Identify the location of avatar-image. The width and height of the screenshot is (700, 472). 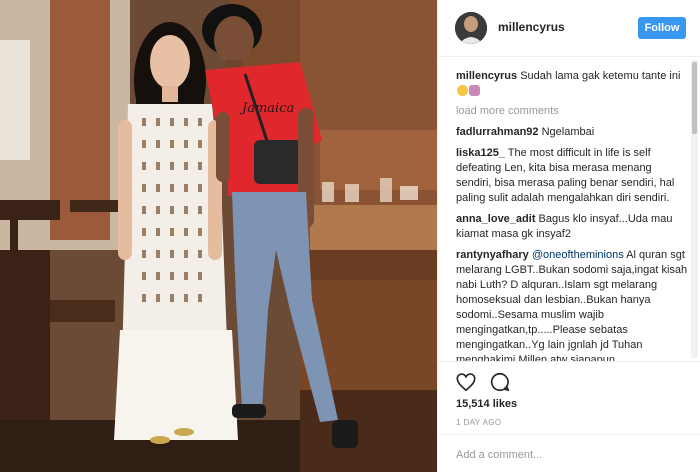
(471, 28).